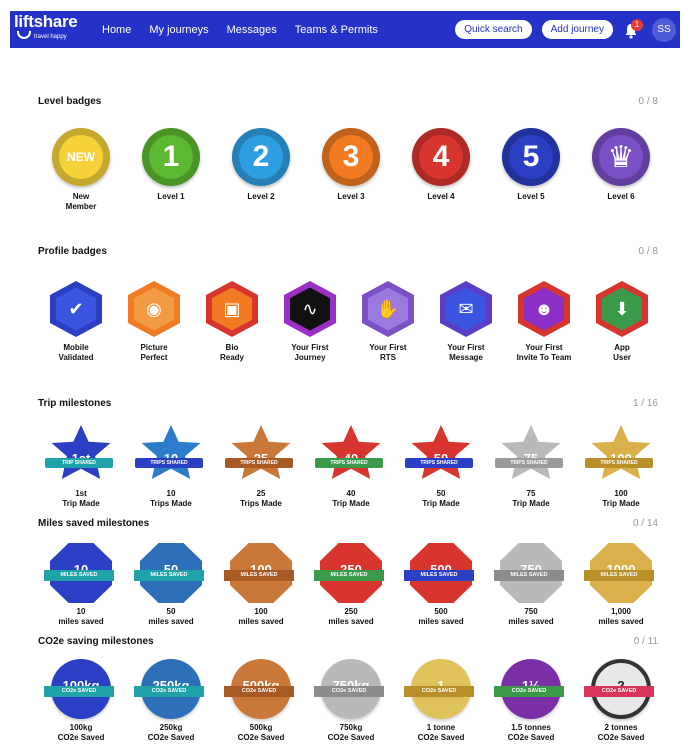  I want to click on profile-badge: ▣ Bio Ready, so click(232, 320).